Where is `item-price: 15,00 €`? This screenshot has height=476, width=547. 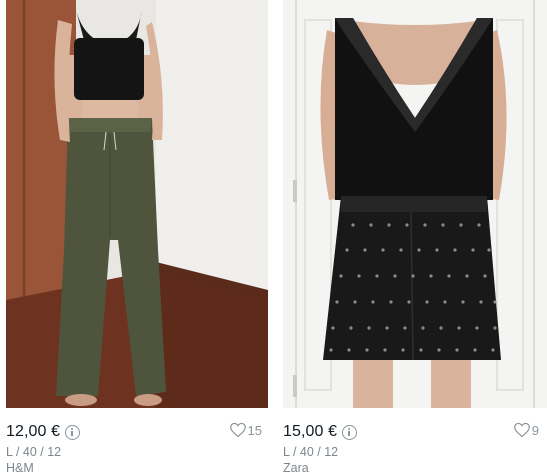 item-price: 15,00 € is located at coordinates (310, 431).